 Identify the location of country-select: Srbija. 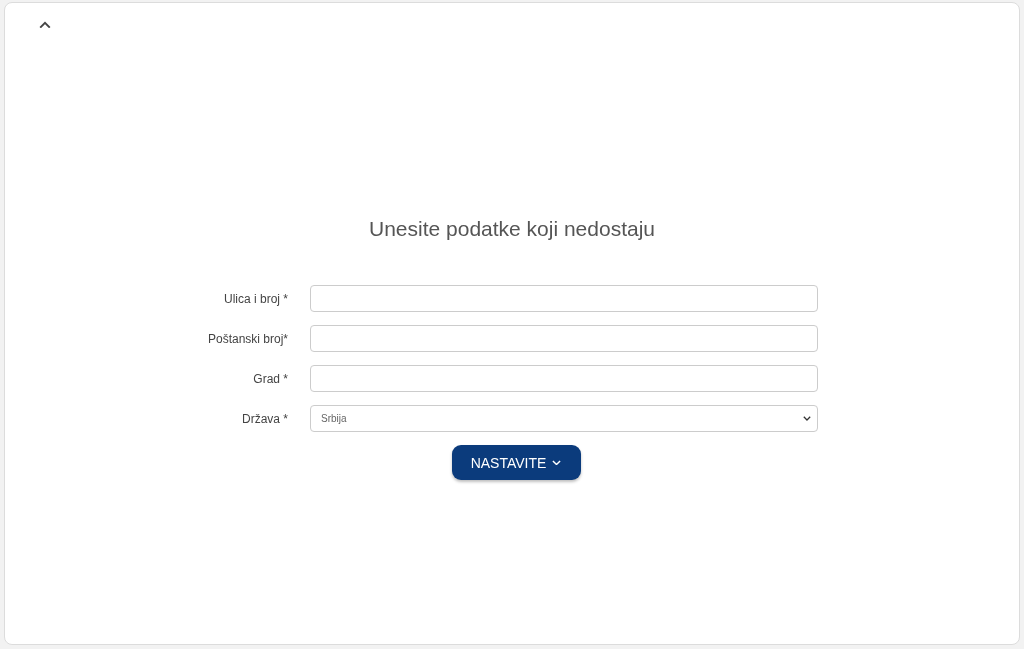
(564, 418).